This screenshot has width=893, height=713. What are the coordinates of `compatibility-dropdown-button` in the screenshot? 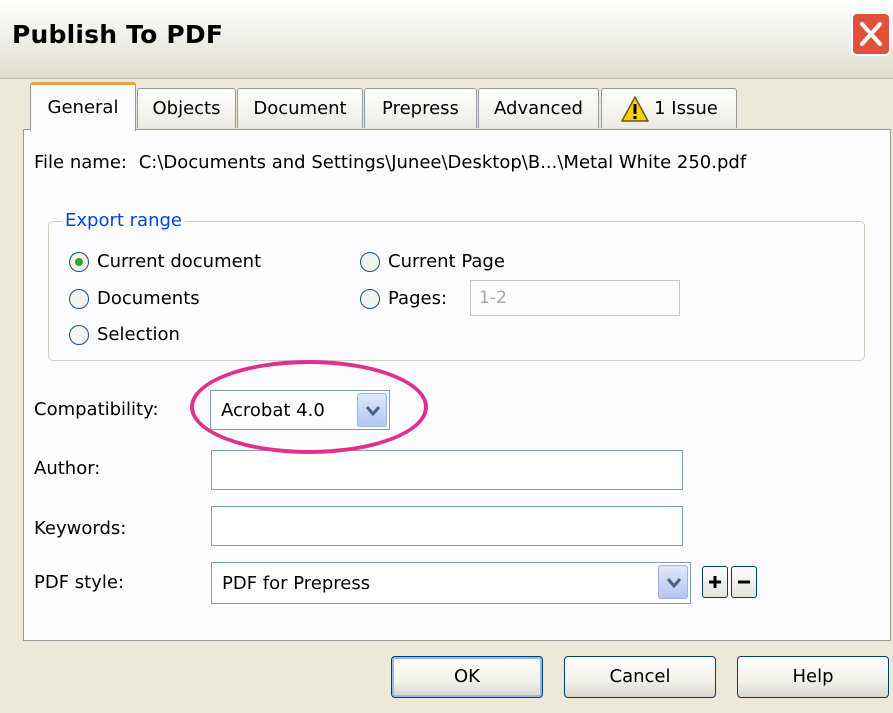 It's located at (372, 410).